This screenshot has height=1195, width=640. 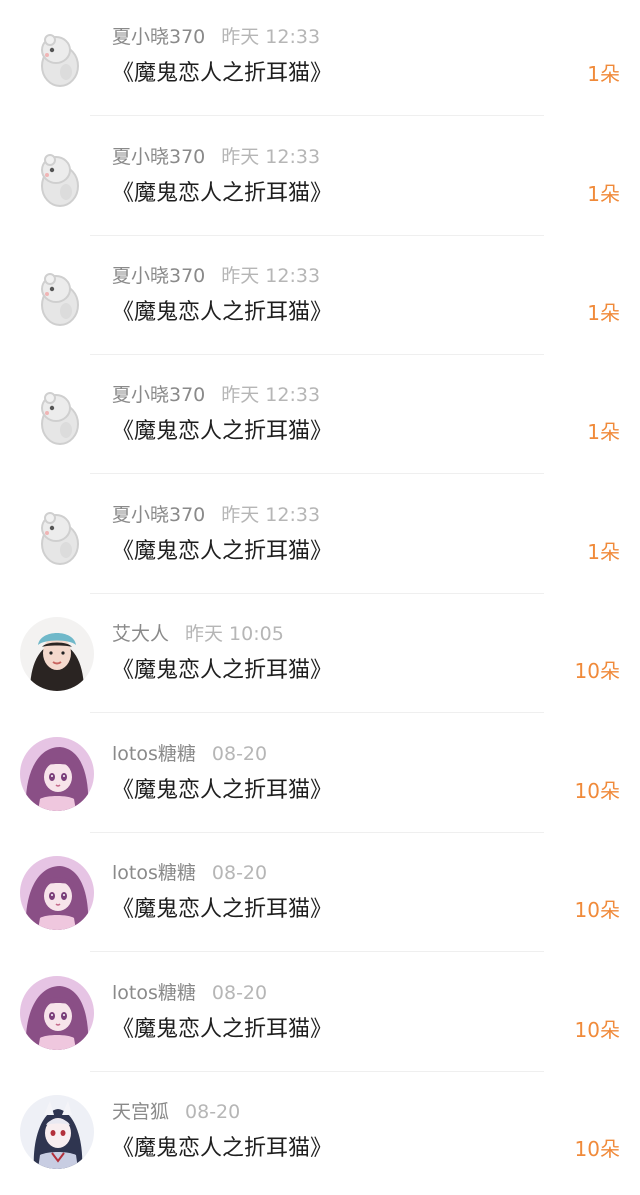 I want to click on row-meta: 艾大人 昨天 10:05, so click(x=198, y=634).